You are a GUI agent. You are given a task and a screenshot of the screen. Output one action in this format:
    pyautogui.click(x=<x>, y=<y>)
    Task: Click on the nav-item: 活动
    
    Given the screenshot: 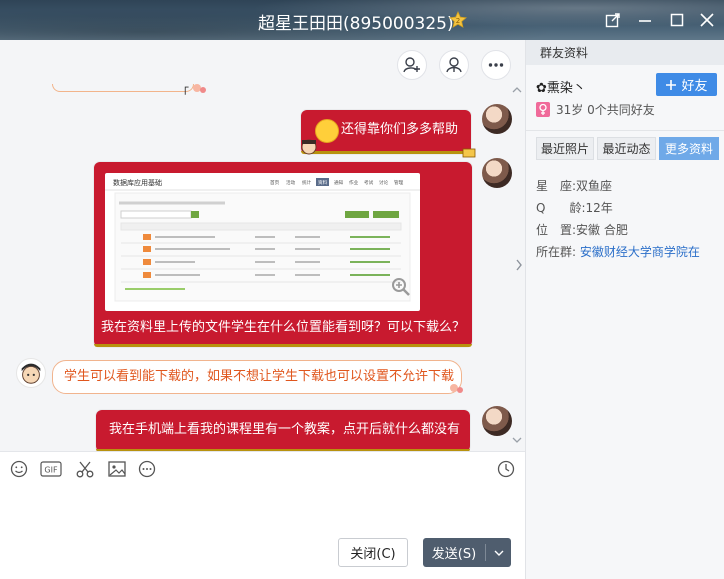 What is the action you would take?
    pyautogui.click(x=291, y=182)
    